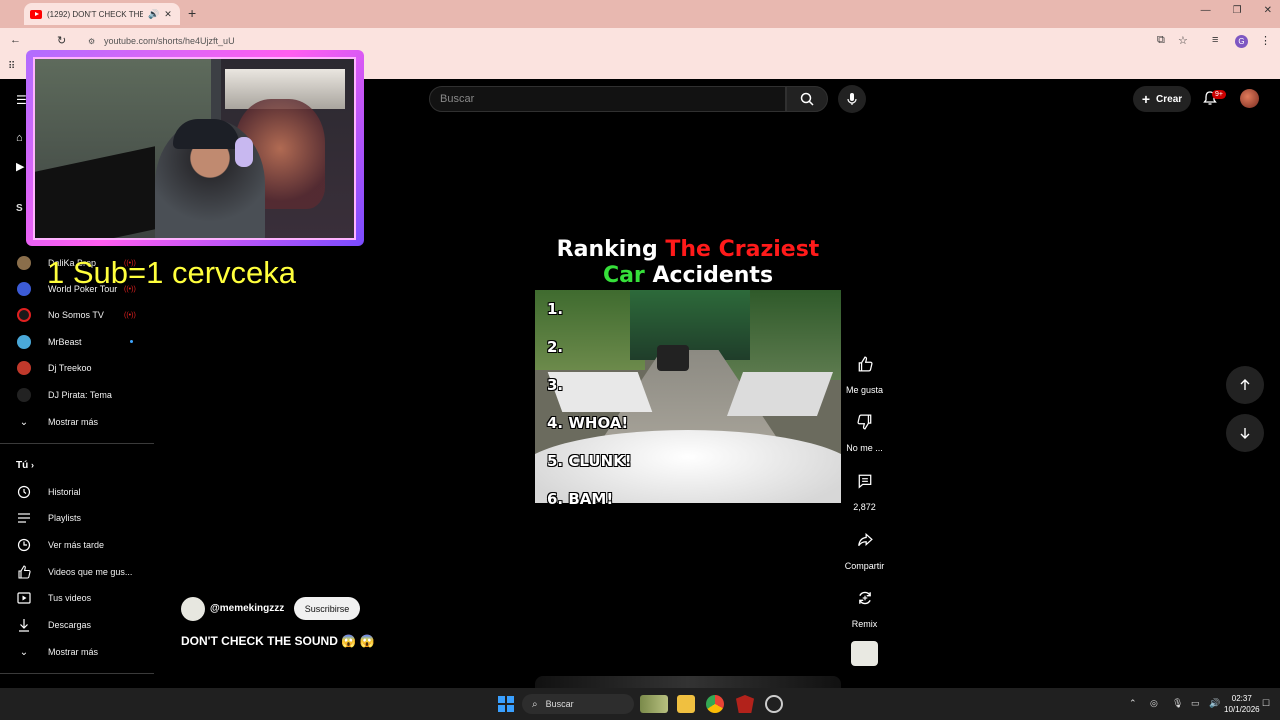  I want to click on file-explorer-icon, so click(686, 704).